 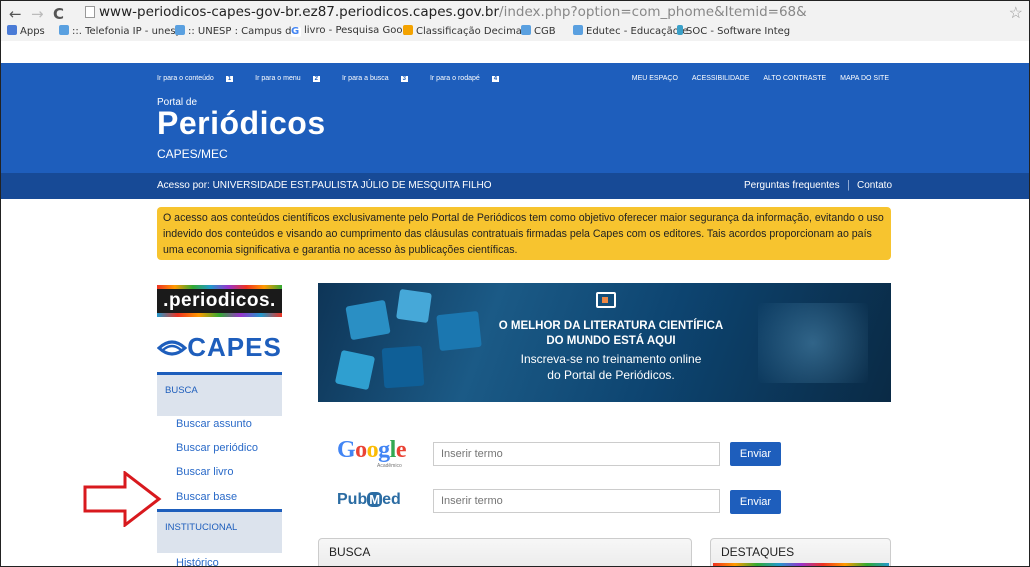 What do you see at coordinates (32, 31) in the screenshot?
I see `bookmark-label: Apps` at bounding box center [32, 31].